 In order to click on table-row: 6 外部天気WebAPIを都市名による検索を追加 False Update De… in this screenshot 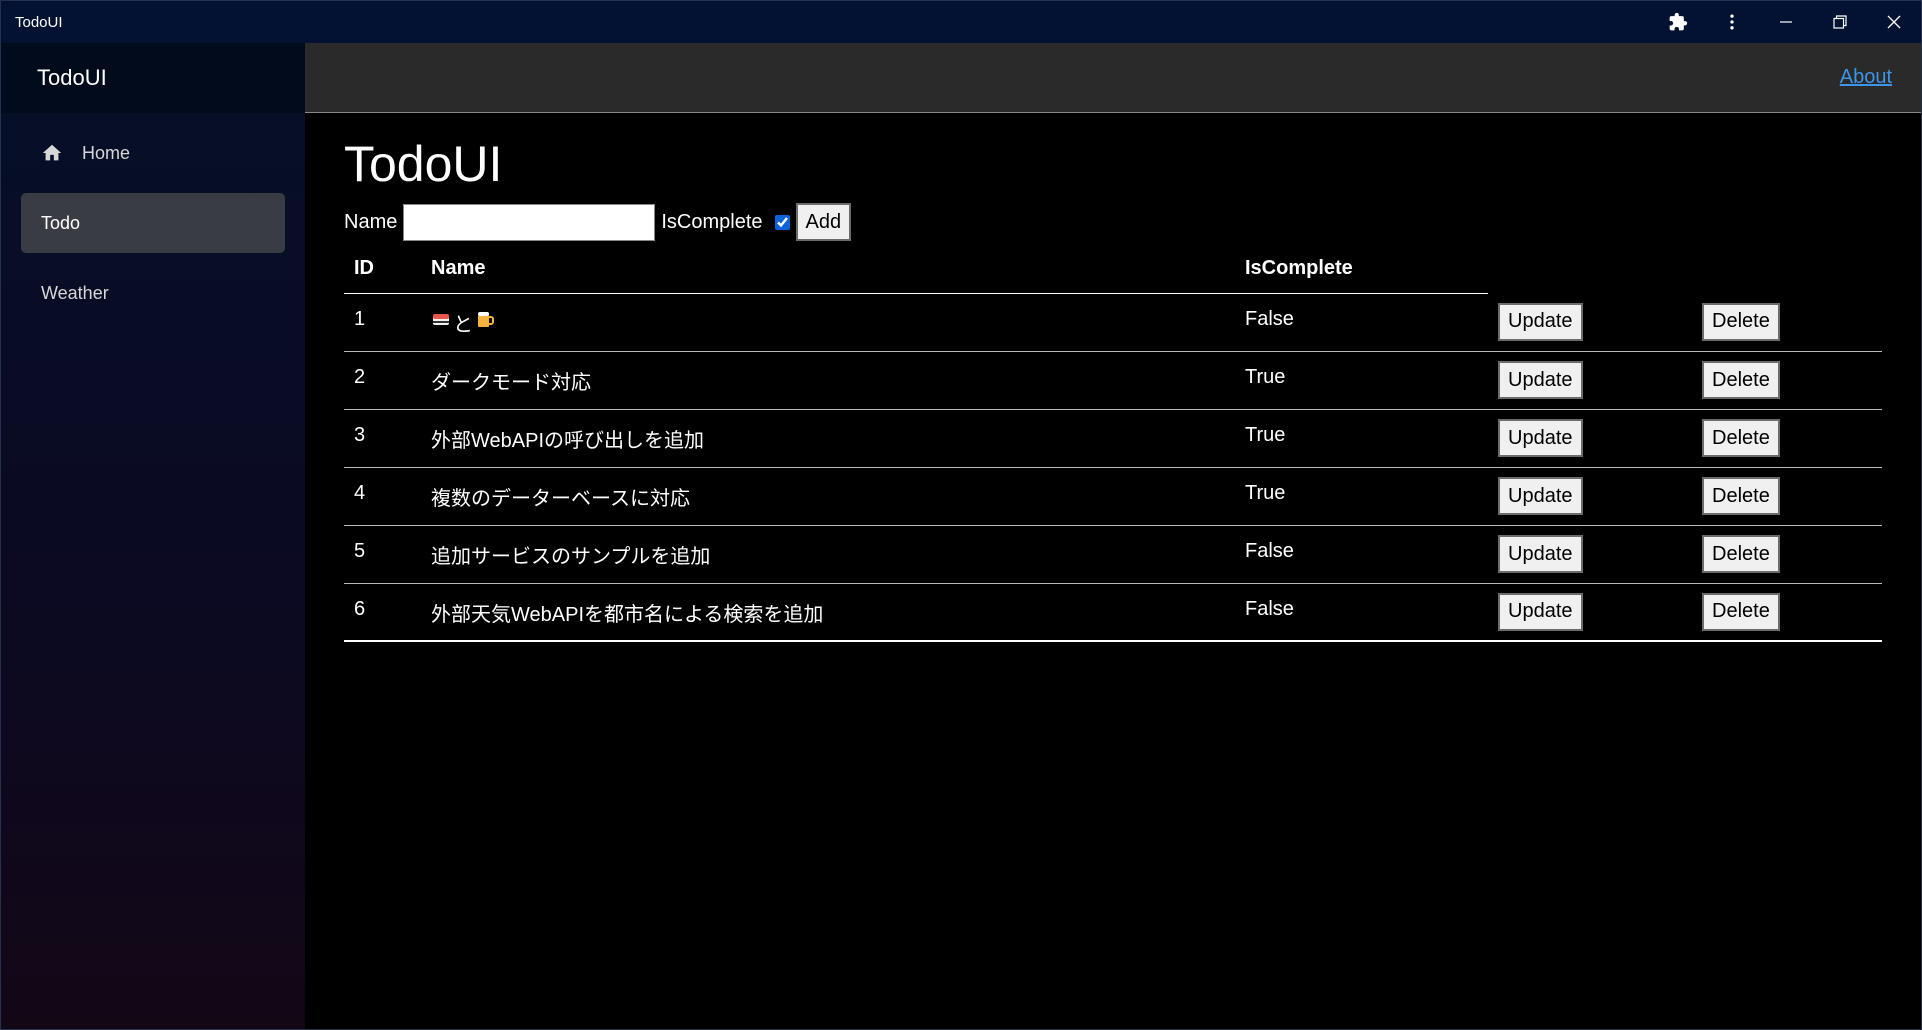, I will do `click(1113, 612)`.